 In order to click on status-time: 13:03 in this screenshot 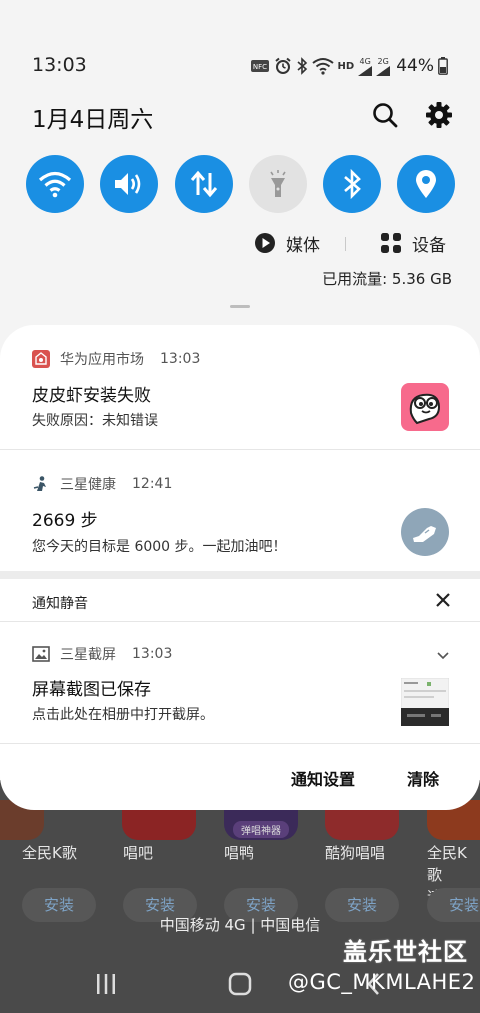, I will do `click(59, 65)`.